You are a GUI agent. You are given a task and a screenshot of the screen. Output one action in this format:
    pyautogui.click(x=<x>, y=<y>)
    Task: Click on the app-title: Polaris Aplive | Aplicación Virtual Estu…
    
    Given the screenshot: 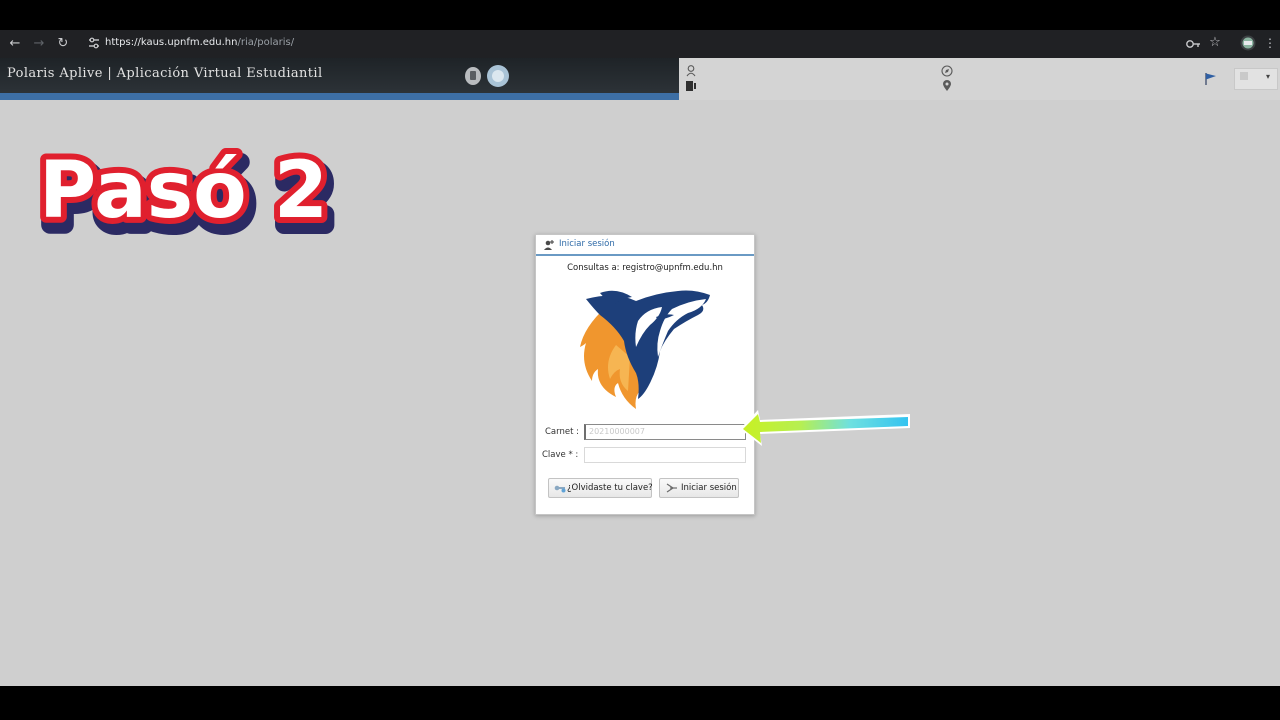 What is the action you would take?
    pyautogui.click(x=165, y=73)
    